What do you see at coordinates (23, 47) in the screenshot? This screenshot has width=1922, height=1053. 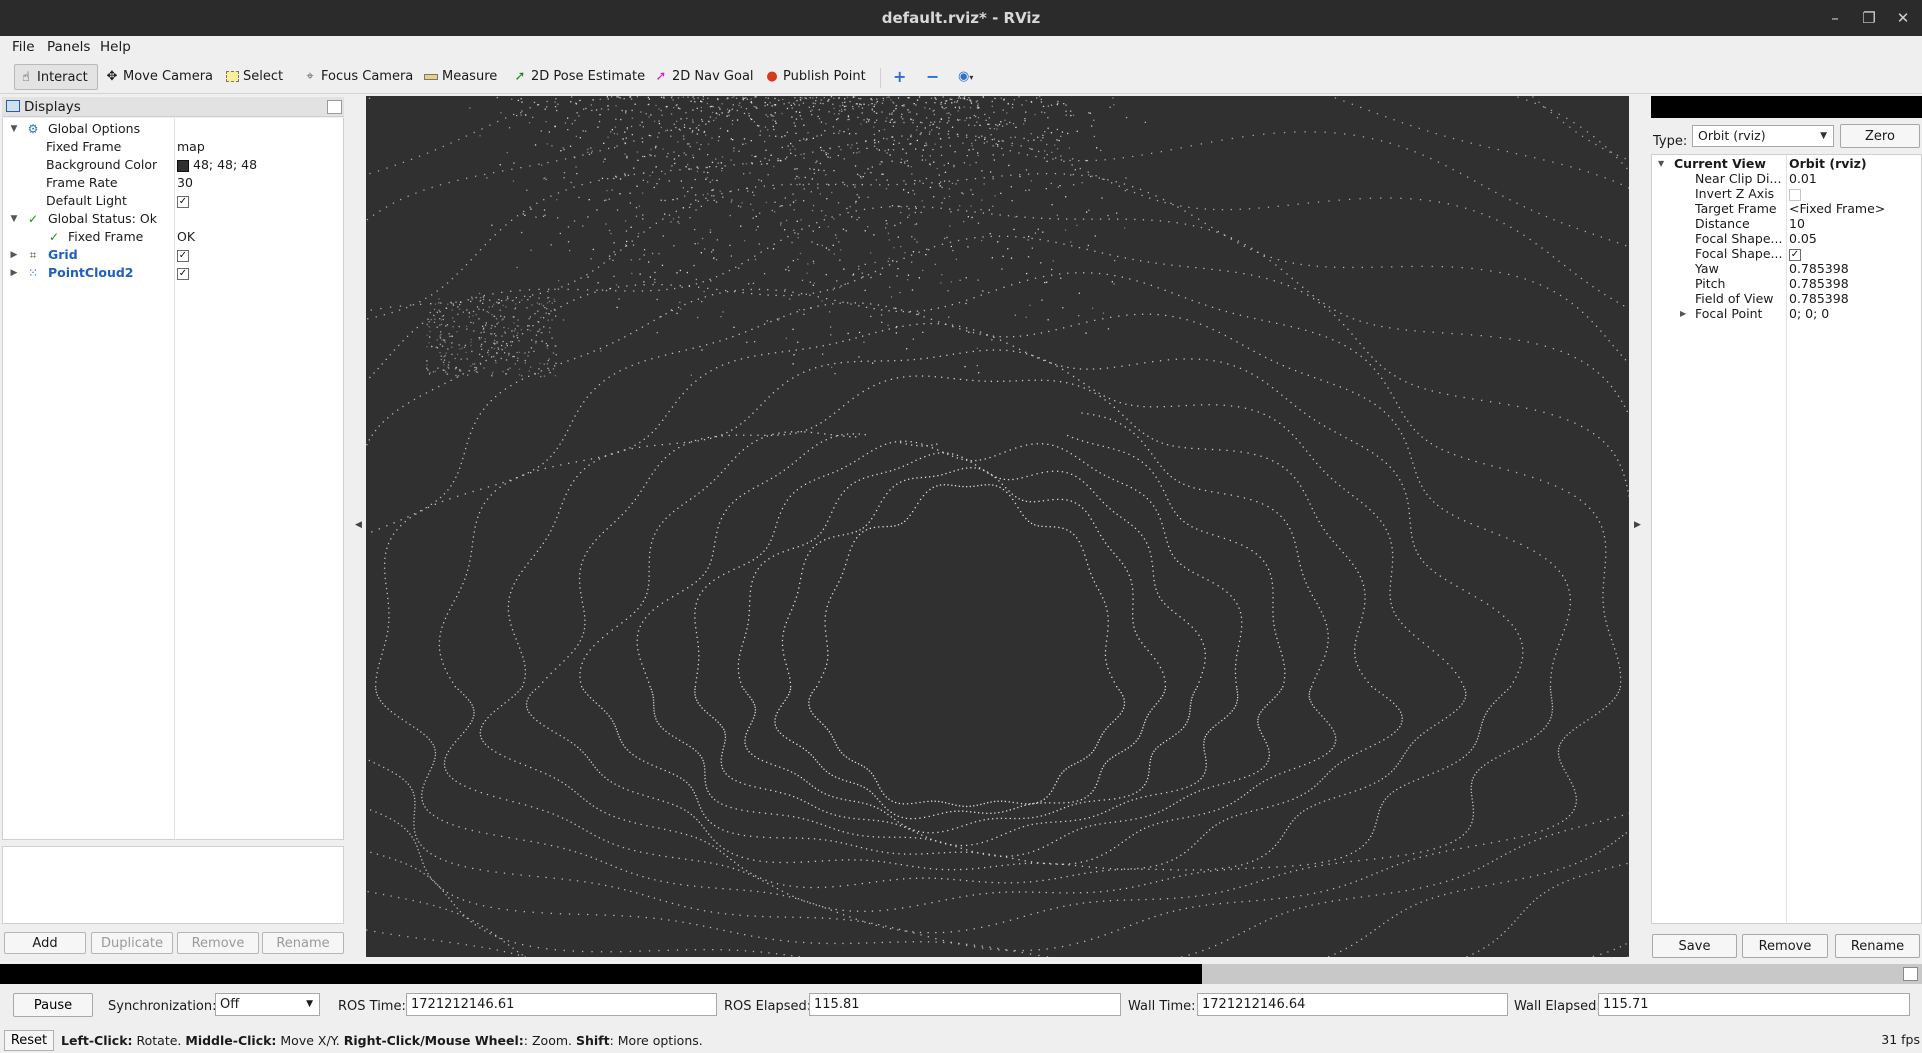 I see `menu-file: File` at bounding box center [23, 47].